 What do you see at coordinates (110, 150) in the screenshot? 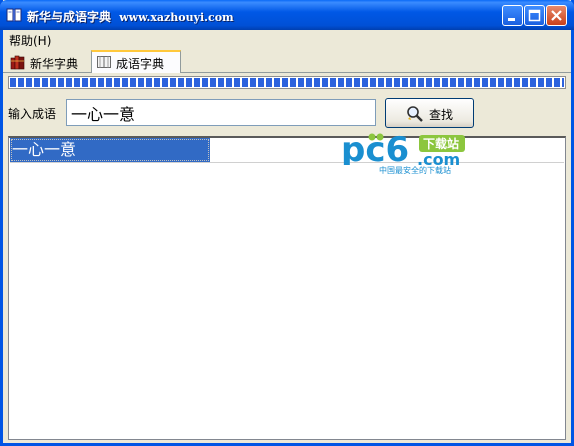
I see `result-text: 一心一意` at bounding box center [110, 150].